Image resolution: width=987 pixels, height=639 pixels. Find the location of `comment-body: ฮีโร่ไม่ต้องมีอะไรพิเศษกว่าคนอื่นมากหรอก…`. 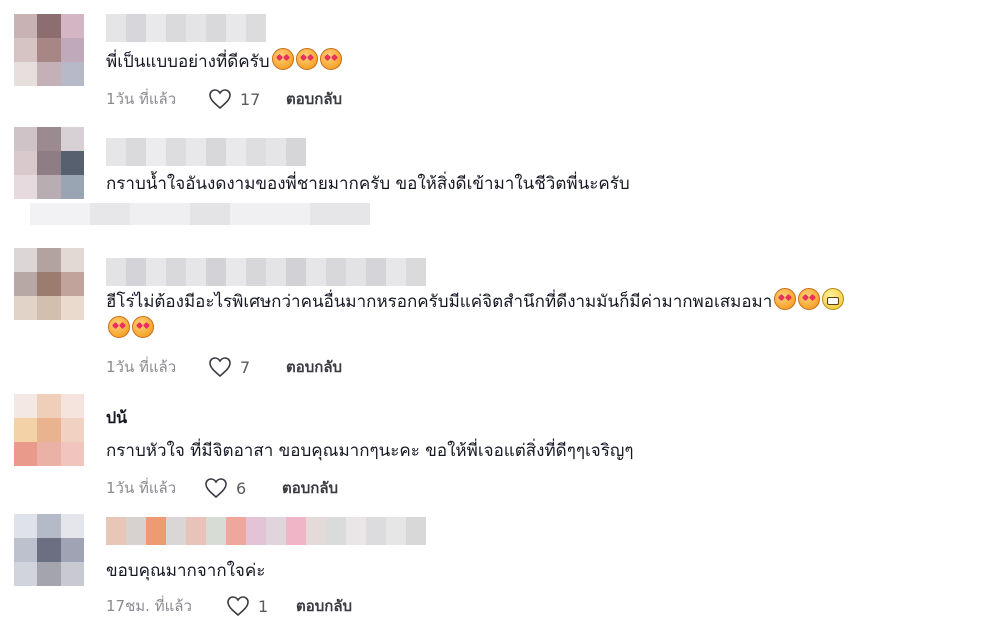

comment-body: ฮีโร่ไม่ต้องมีอะไรพิเศษกว่าคนอื่นมากหรอก… is located at coordinates (439, 302).